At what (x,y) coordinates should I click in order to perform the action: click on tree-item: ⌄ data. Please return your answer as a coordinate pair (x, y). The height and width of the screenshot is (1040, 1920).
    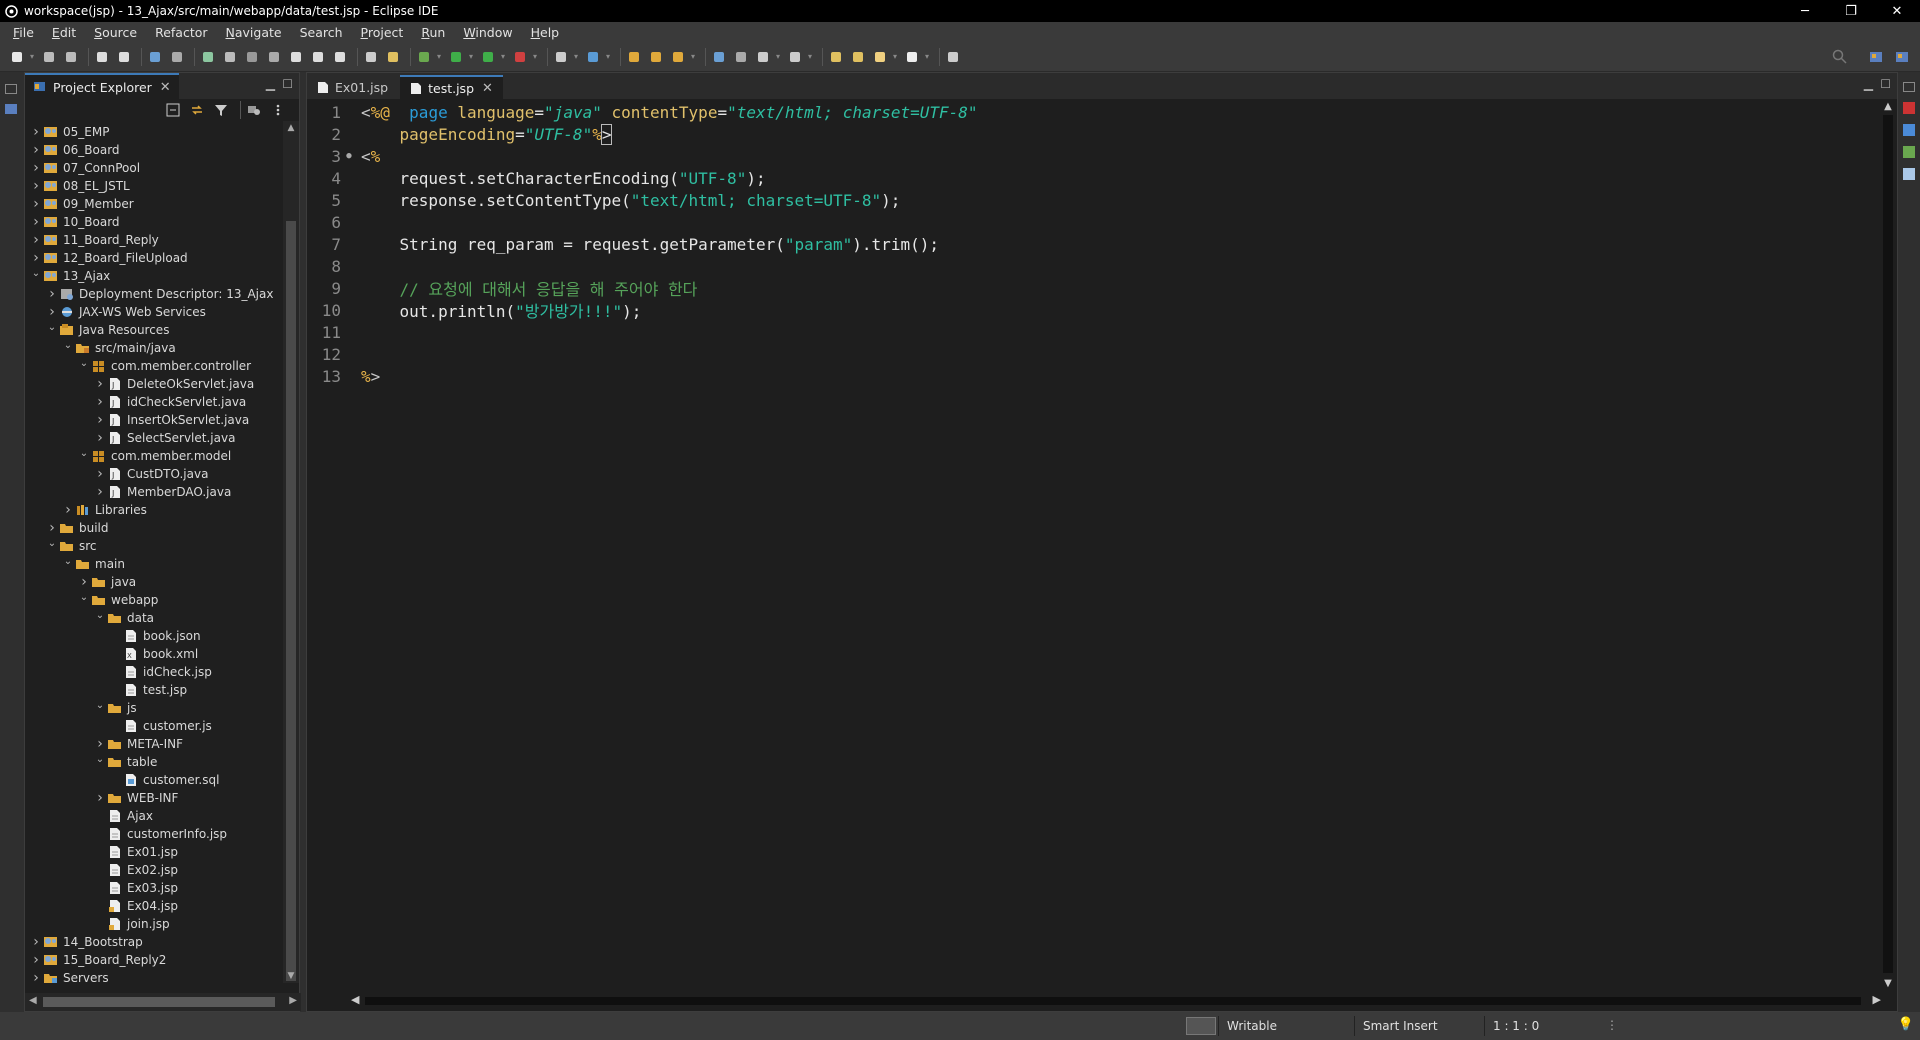
    Looking at the image, I should click on (154, 618).